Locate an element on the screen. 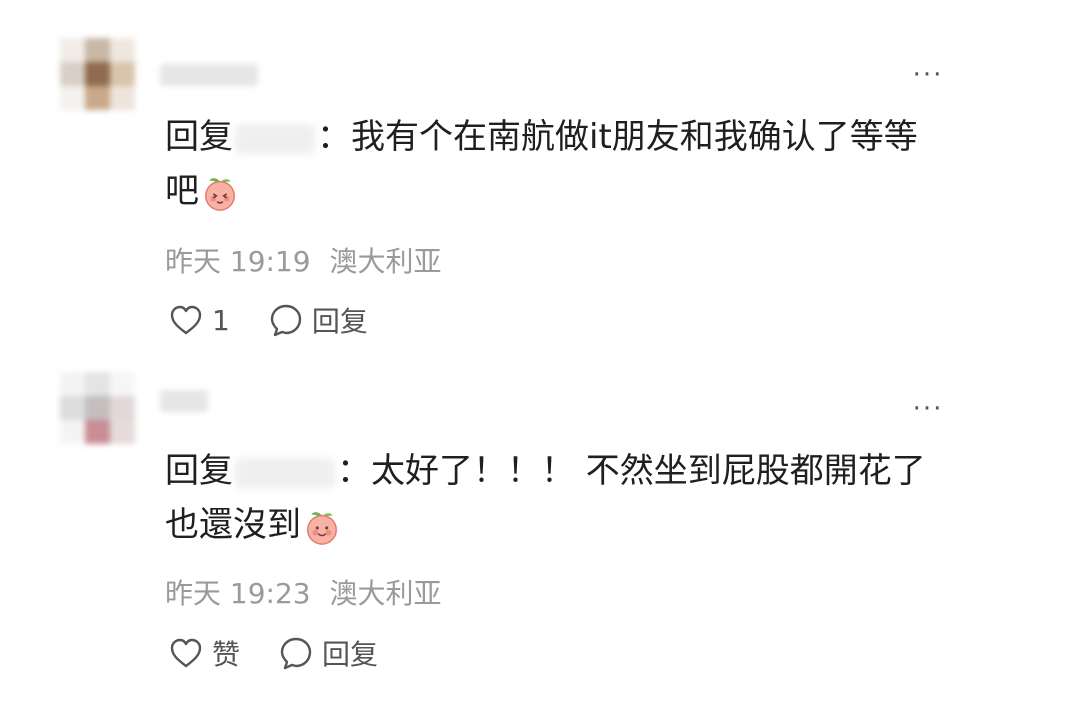  like-label: 赞 is located at coordinates (226, 654).